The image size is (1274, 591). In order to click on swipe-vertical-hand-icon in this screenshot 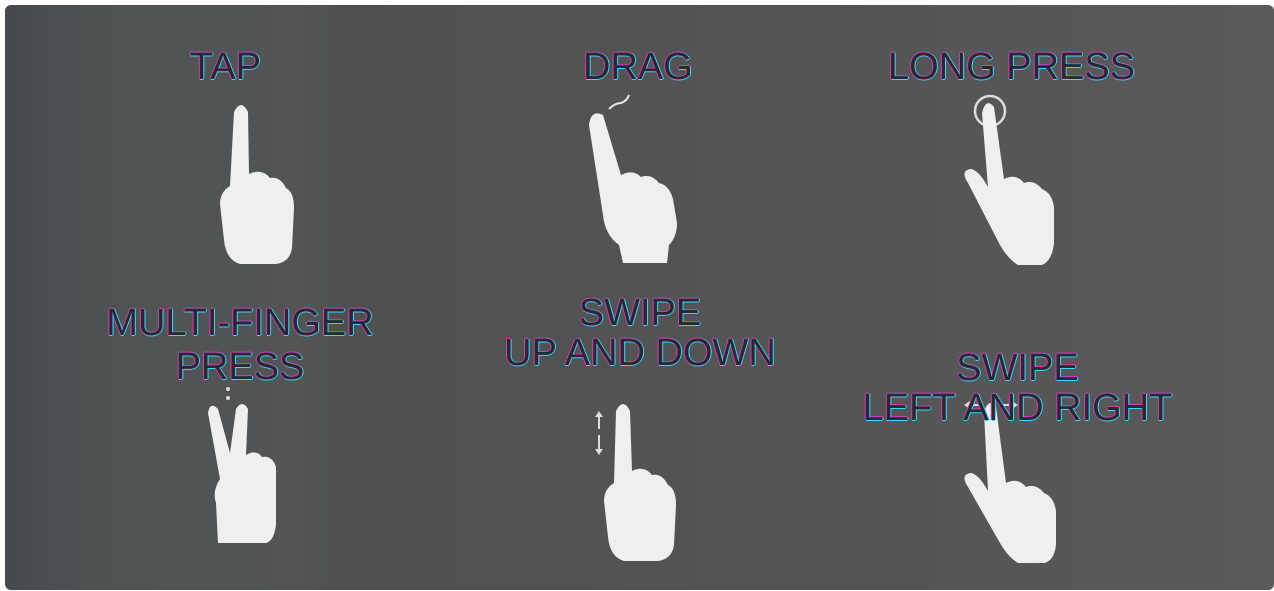, I will do `click(635, 482)`.